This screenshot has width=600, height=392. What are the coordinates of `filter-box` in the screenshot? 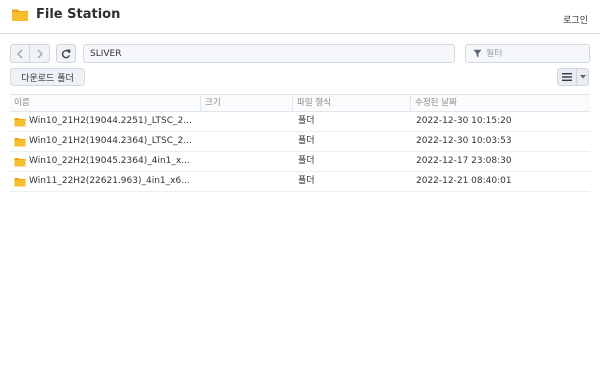 It's located at (527, 53).